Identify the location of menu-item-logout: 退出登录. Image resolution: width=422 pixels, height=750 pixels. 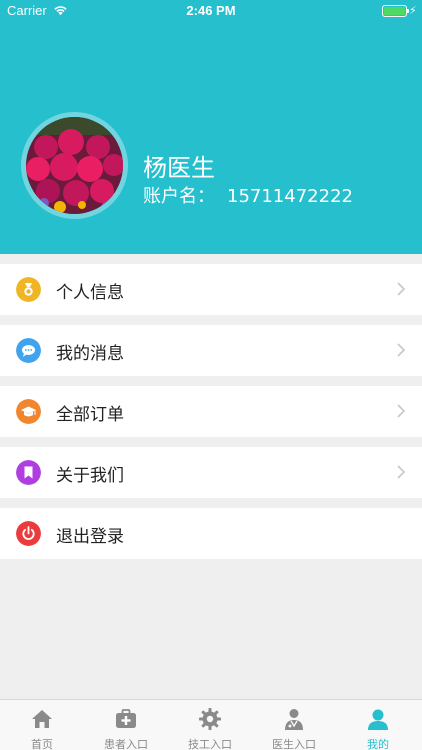
(211, 533).